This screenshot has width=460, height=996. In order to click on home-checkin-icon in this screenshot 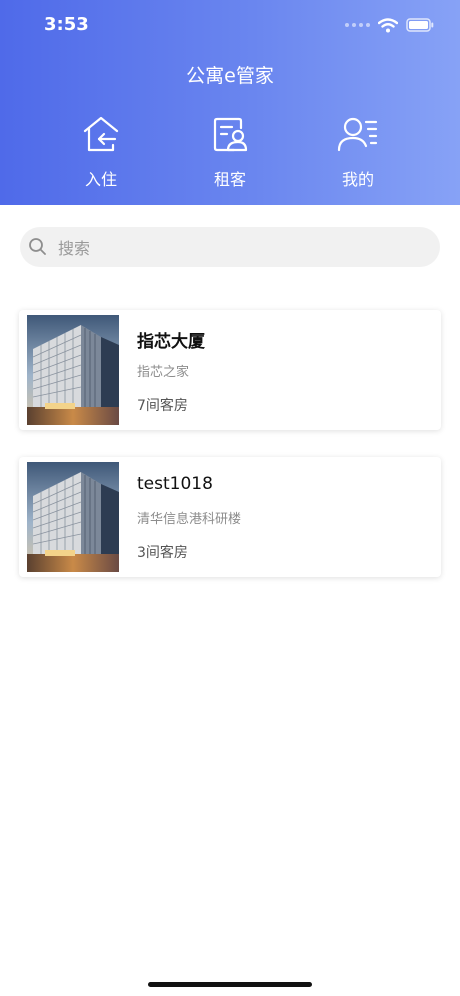, I will do `click(101, 134)`.